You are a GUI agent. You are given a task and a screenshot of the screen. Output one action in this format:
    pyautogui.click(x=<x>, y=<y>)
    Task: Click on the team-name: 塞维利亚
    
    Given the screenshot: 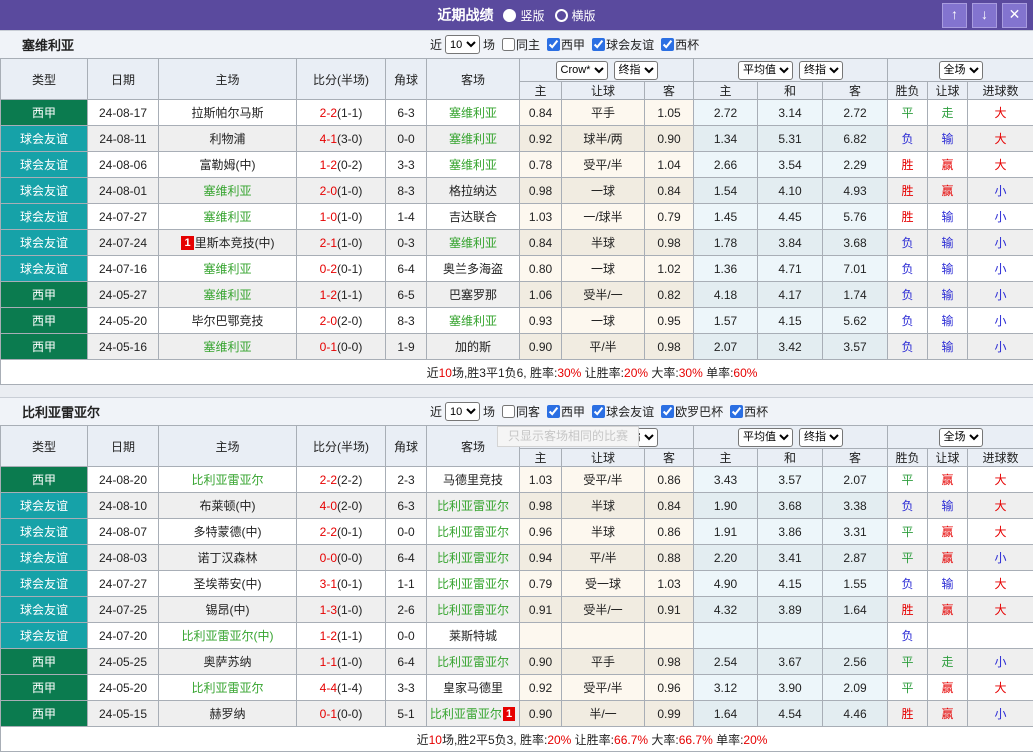 What is the action you would take?
    pyautogui.click(x=473, y=165)
    